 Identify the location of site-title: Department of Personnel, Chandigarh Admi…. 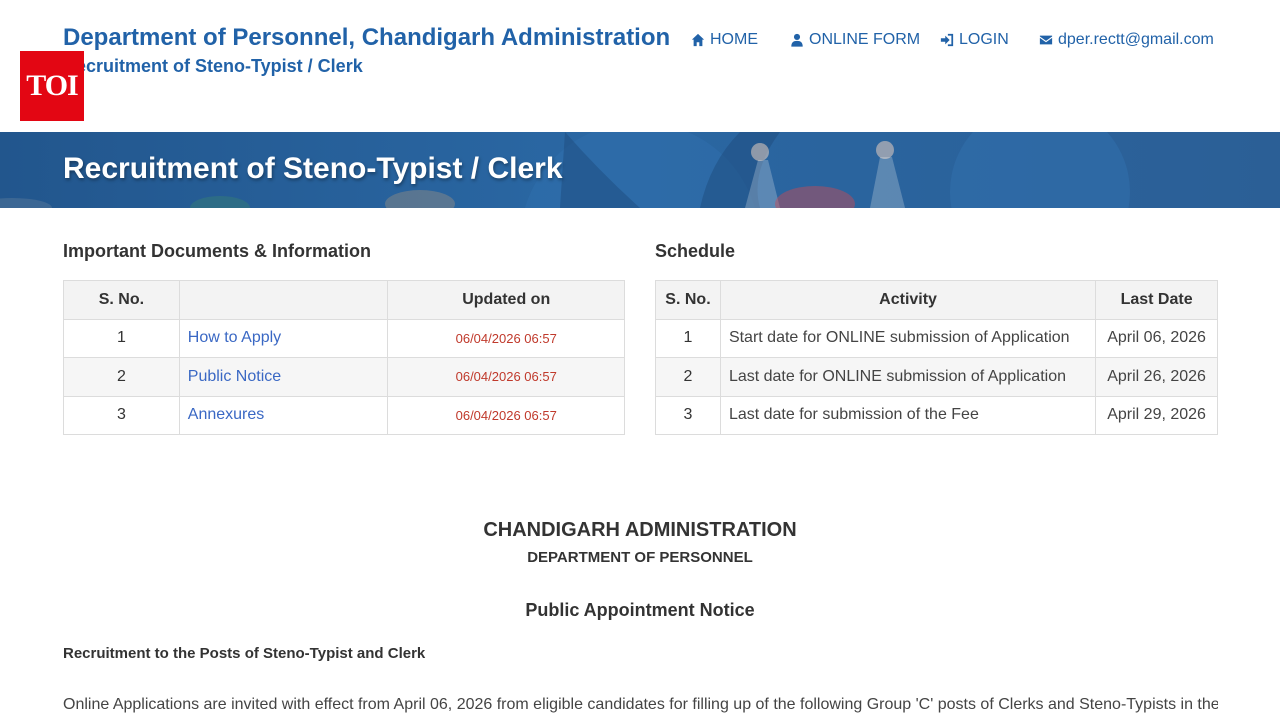
(366, 38).